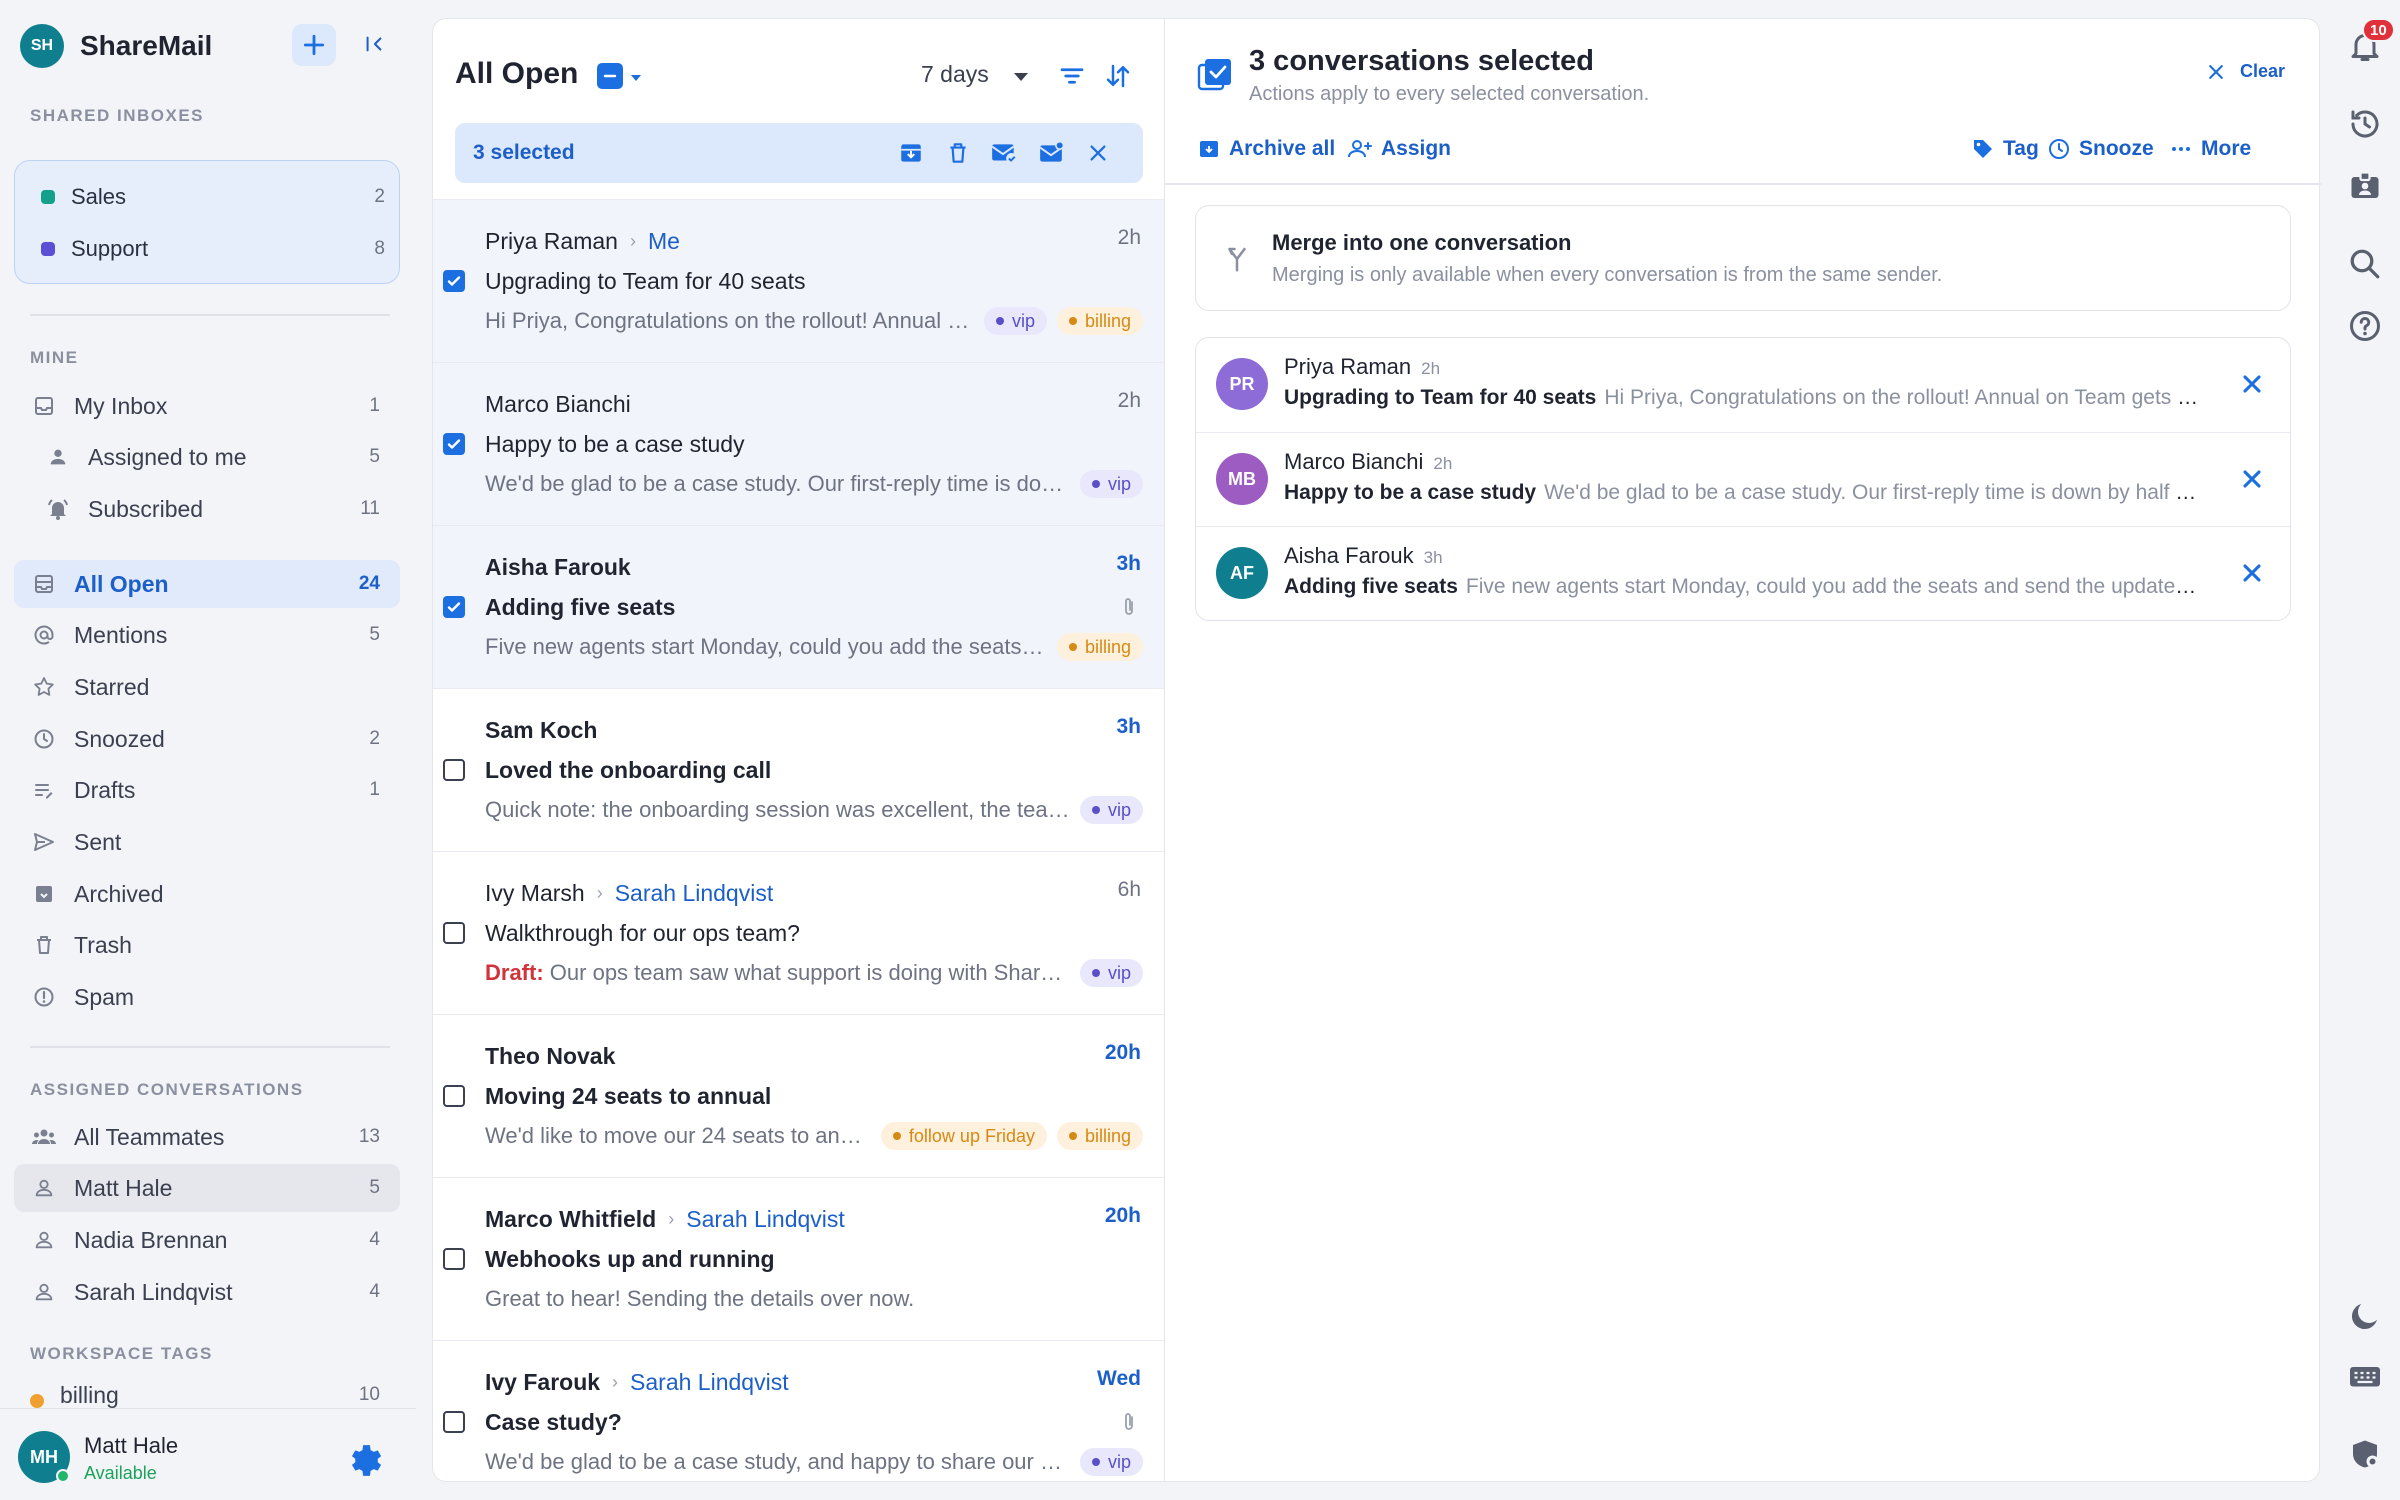 Image resolution: width=2400 pixels, height=1500 pixels. I want to click on nav-item-snoozed: Snoozed 2, so click(207, 739).